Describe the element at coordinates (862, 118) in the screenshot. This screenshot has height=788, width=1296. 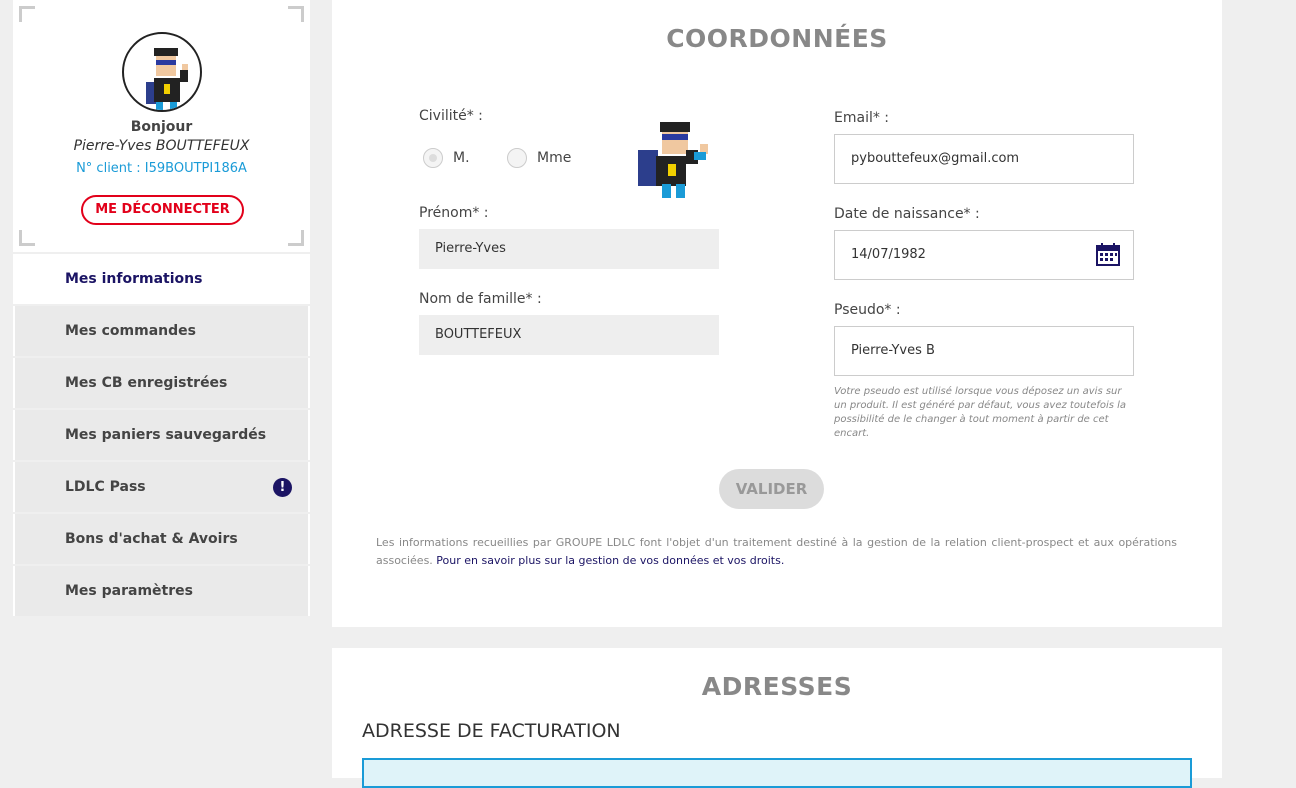
I see `email-label: Email* :` at that location.